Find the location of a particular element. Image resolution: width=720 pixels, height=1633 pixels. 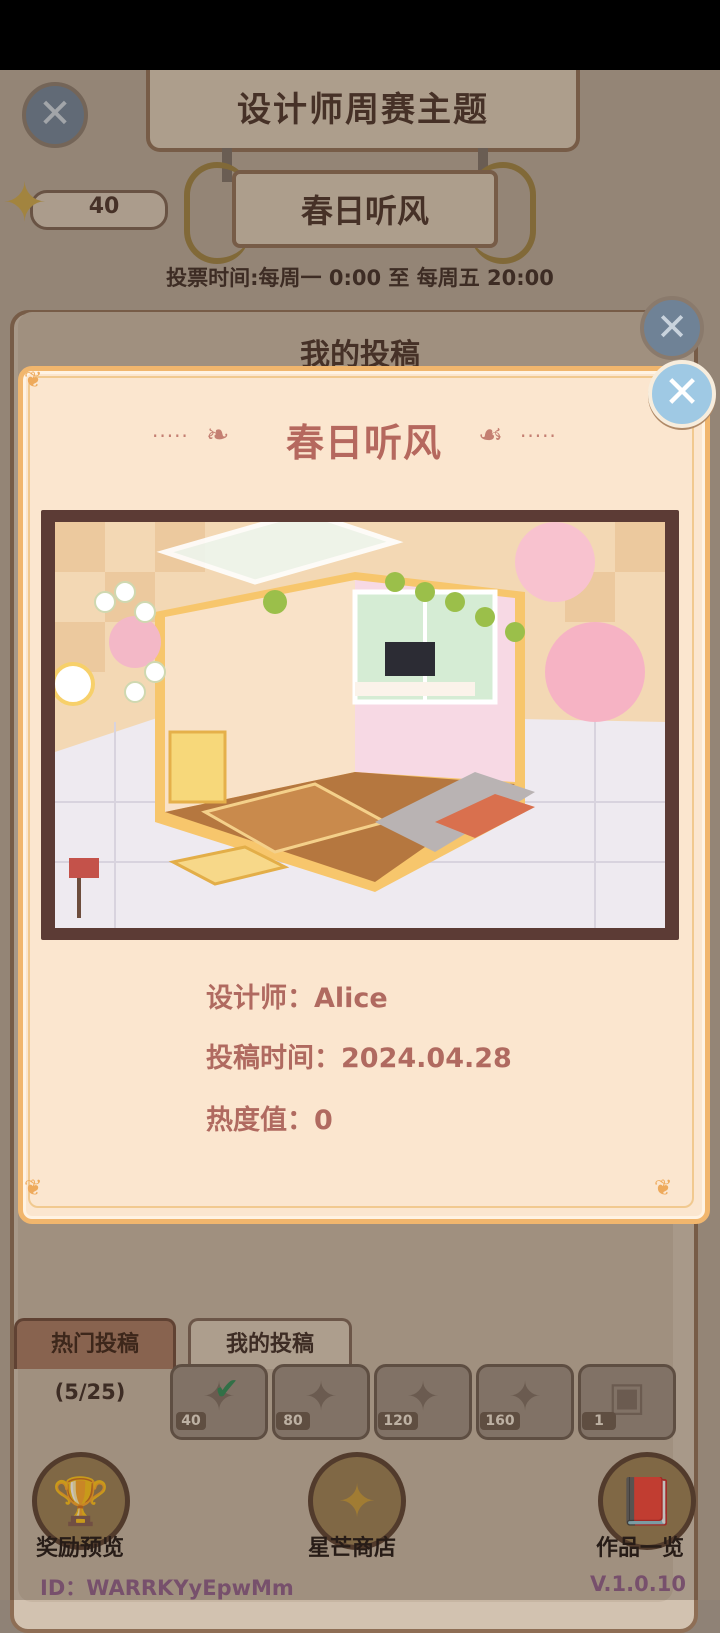

status-bar is located at coordinates (360, 35).